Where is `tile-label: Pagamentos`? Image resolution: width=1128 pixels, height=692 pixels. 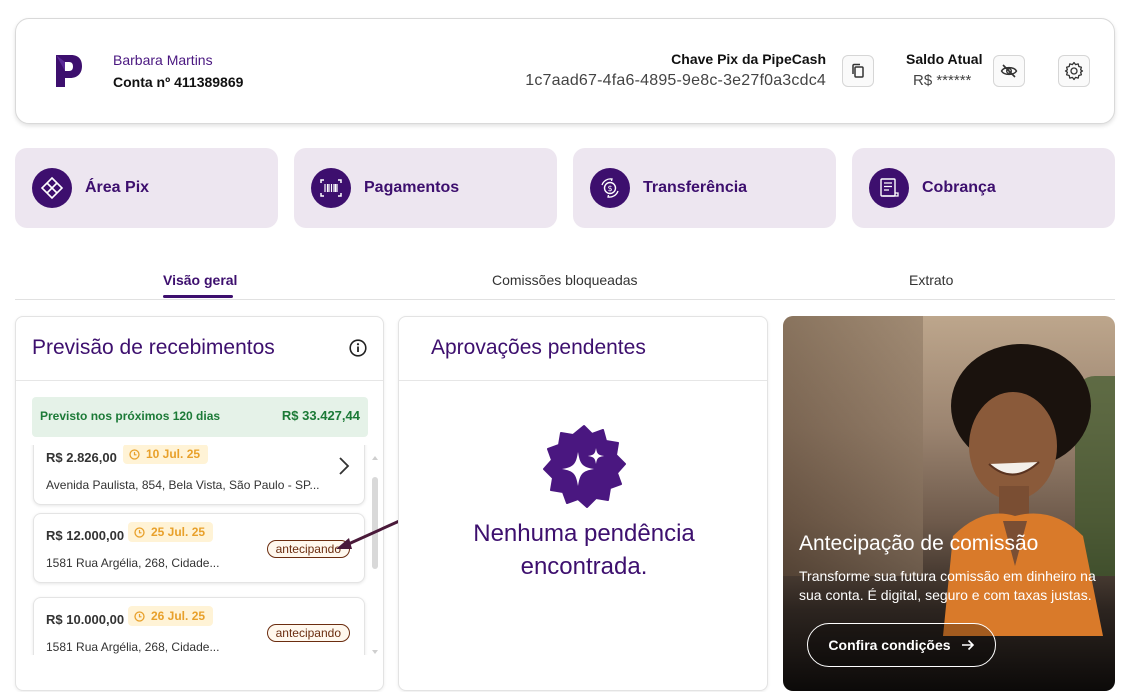 tile-label: Pagamentos is located at coordinates (412, 187).